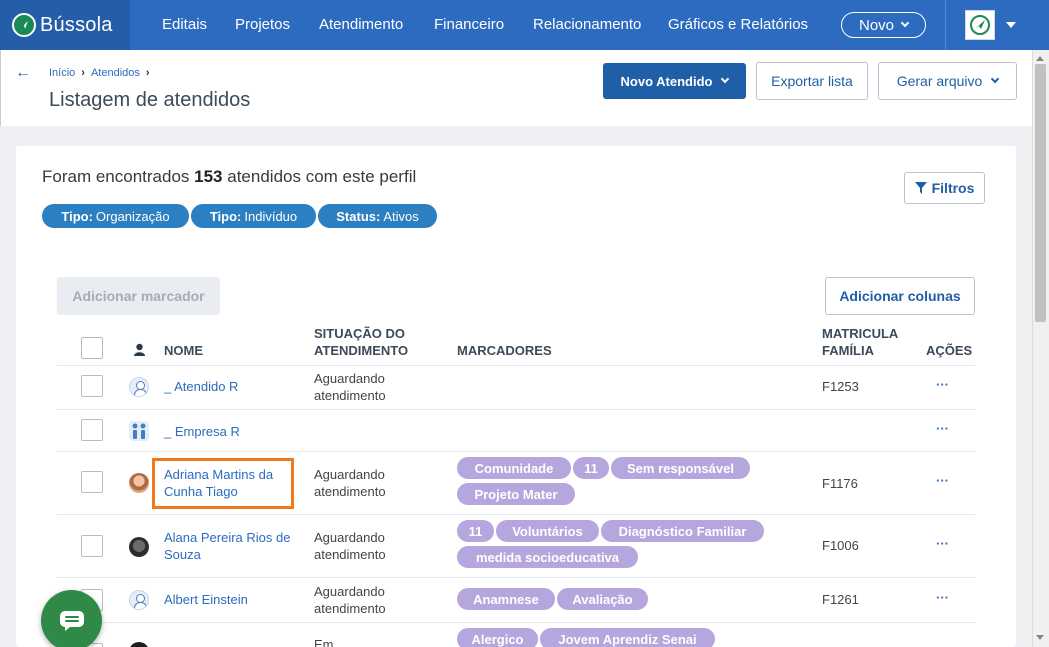  Describe the element at coordinates (469, 25) in the screenshot. I see `nav-financeiro: Financeiro` at that location.